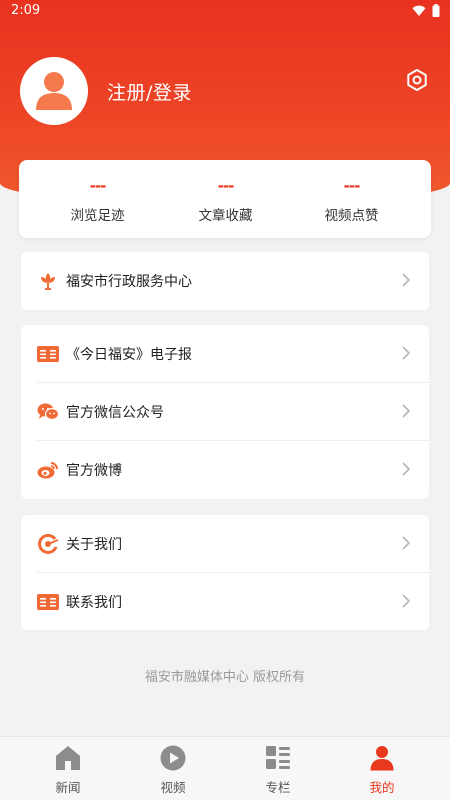  What do you see at coordinates (129, 355) in the screenshot?
I see `menu-item-label: 《今日福安》电子报` at bounding box center [129, 355].